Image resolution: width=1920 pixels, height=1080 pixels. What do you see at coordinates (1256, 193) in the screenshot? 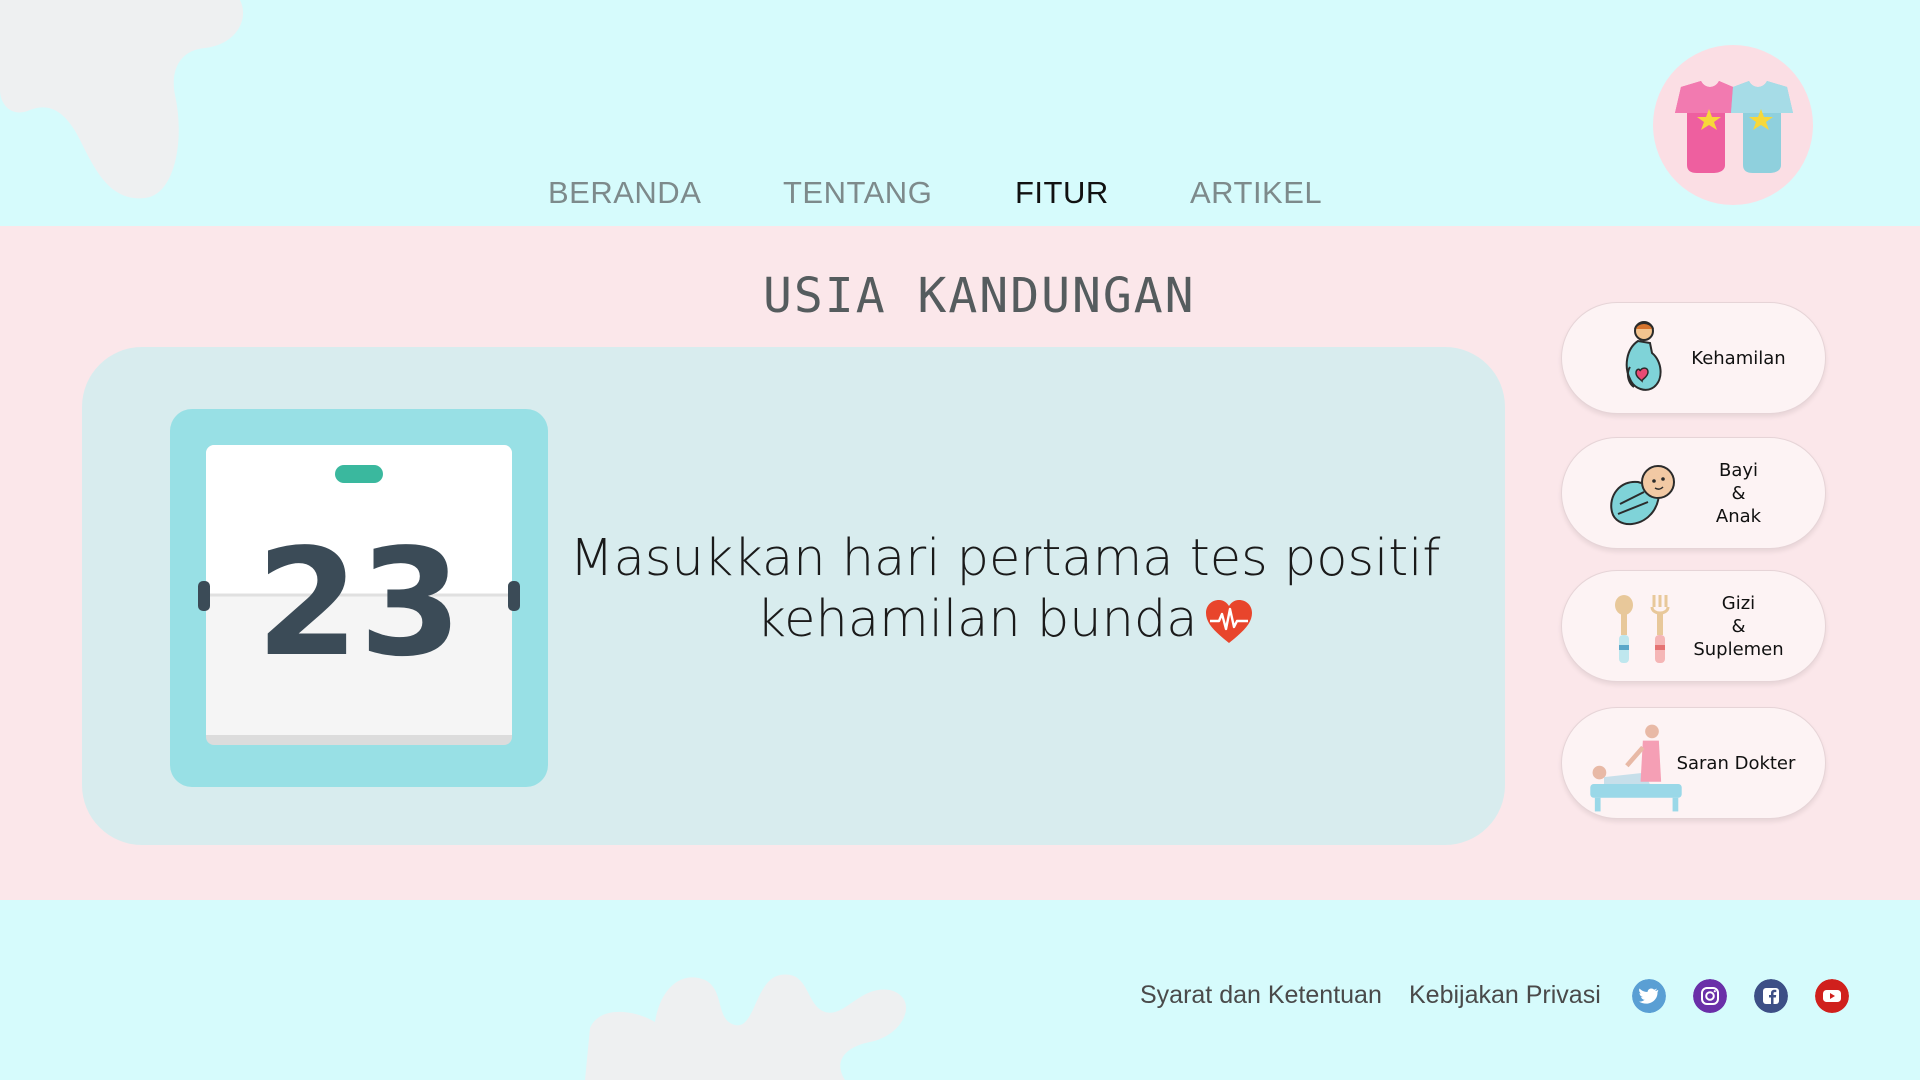
I see `nav-item-artikel: ARTIKEL` at bounding box center [1256, 193].